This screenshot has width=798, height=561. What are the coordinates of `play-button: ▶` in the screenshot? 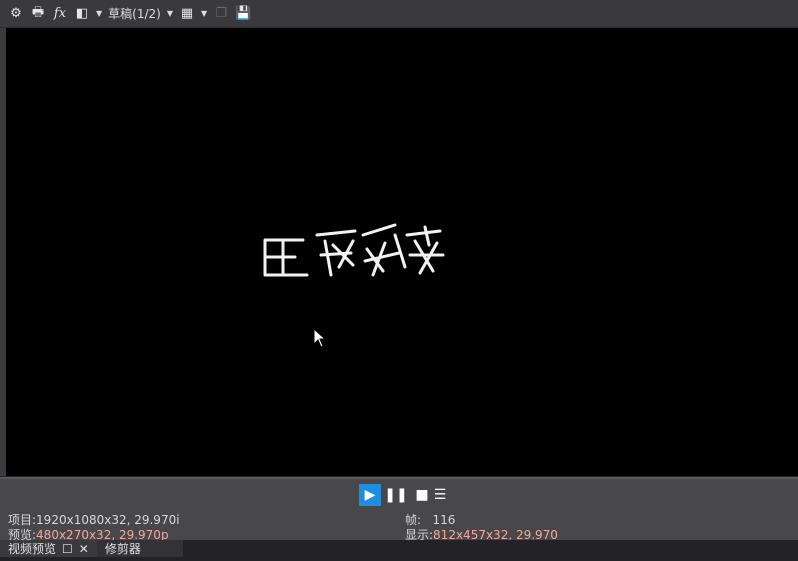 It's located at (370, 495).